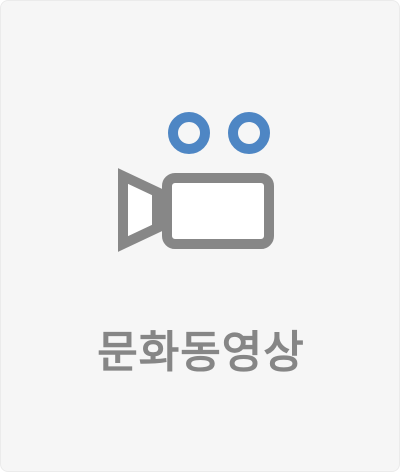 This screenshot has width=400, height=472. Describe the element at coordinates (249, 133) in the screenshot. I see `camera-reel-right` at that location.